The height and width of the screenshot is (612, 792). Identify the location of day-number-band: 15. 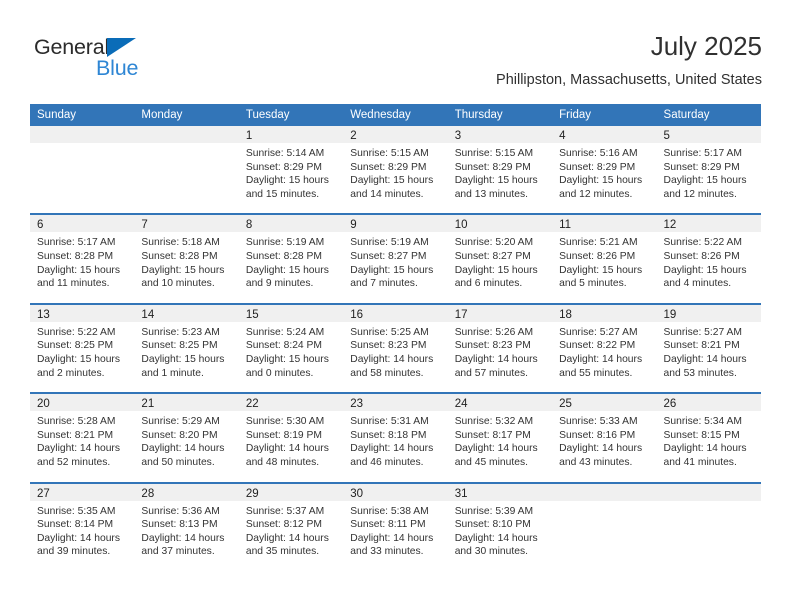
(291, 313).